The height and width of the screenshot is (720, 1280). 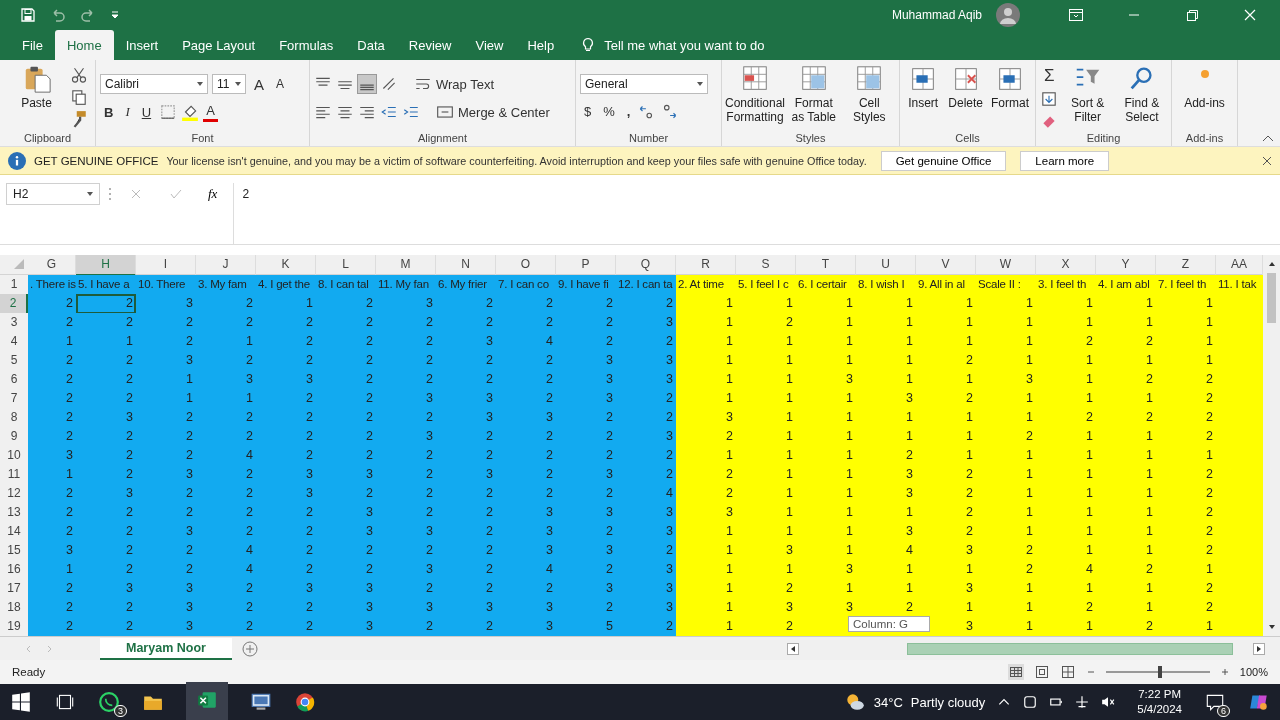 What do you see at coordinates (14, 456) in the screenshot?
I see `row-header: 10` at bounding box center [14, 456].